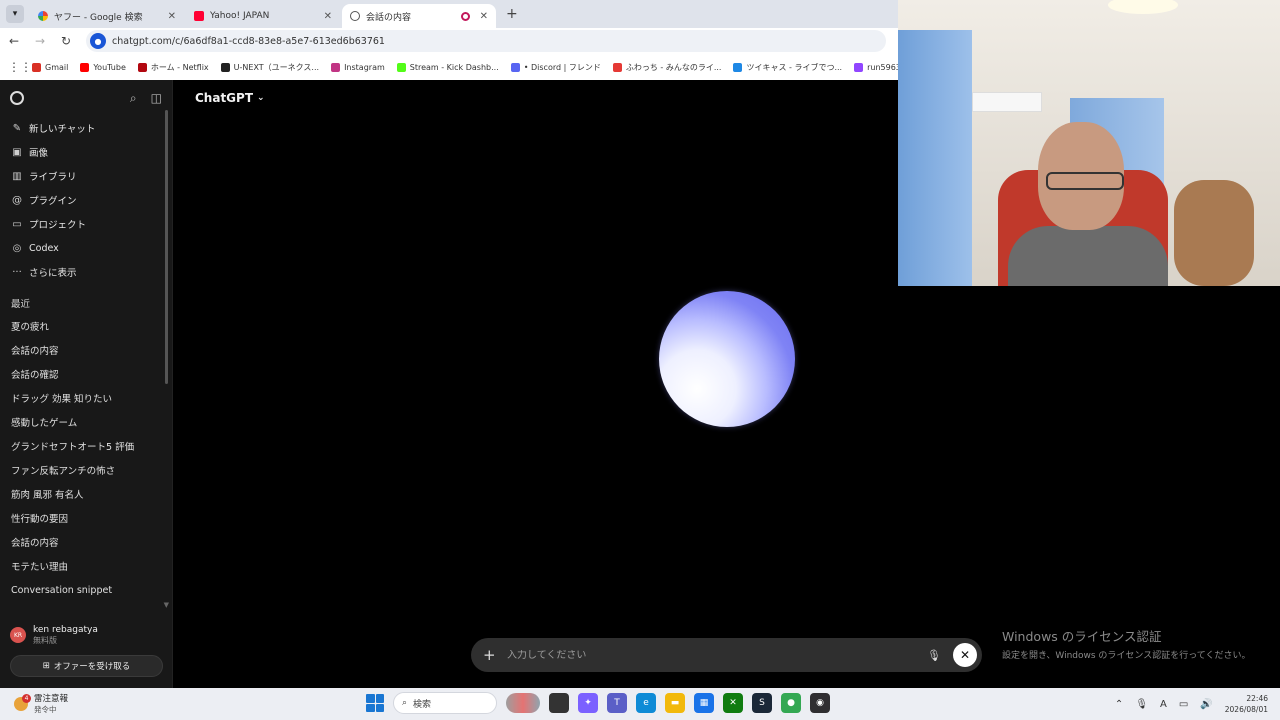 Image resolution: width=1280 pixels, height=720 pixels. Describe the element at coordinates (156, 98) in the screenshot. I see `sidebar-toggle-icon: ◫` at that location.